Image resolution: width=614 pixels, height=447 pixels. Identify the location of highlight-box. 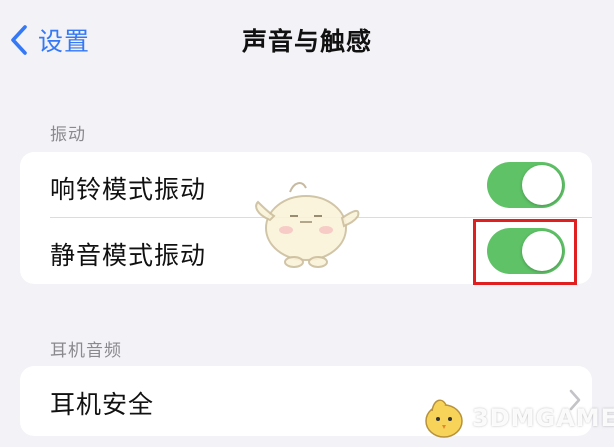
(525, 252).